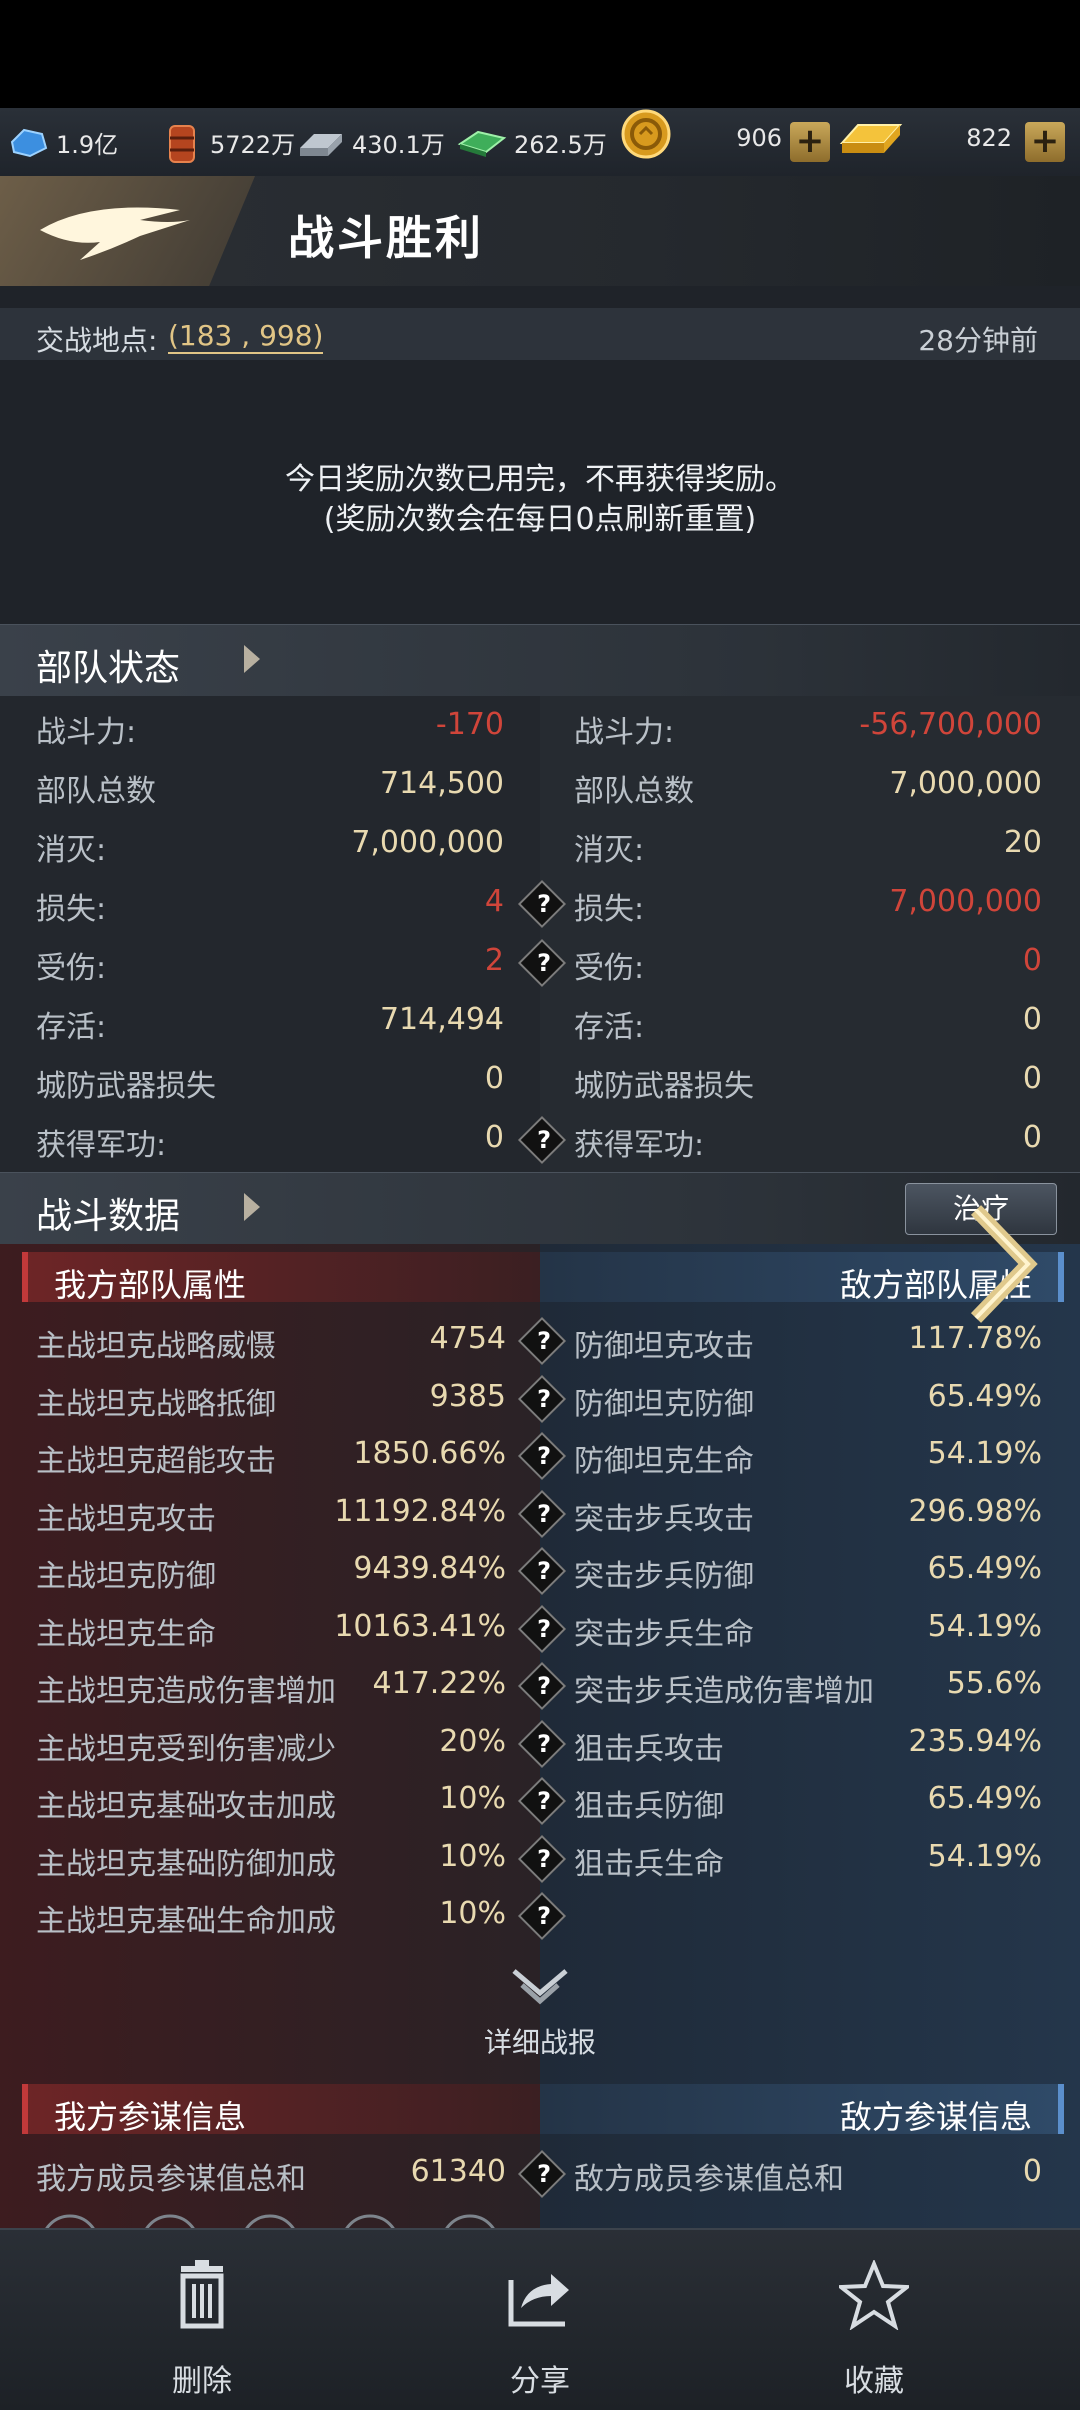 The height and width of the screenshot is (2410, 1080). Describe the element at coordinates (808, 1082) in the screenshot. I see `enemy-status-row: 城防武器损失 0` at that location.